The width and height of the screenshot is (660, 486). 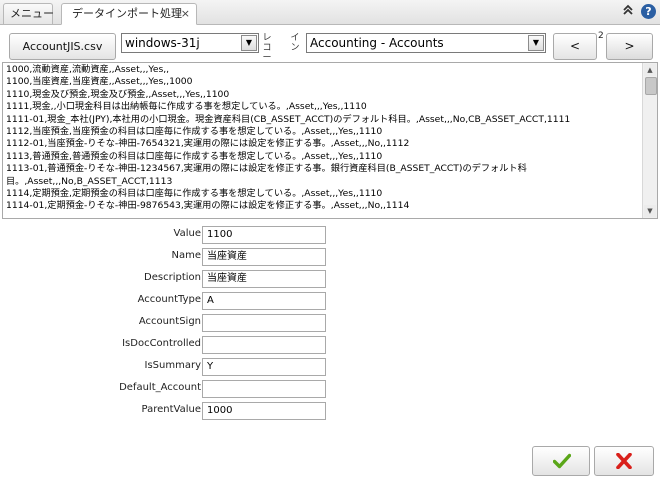 I want to click on field-label: IsSummary, so click(x=172, y=365).